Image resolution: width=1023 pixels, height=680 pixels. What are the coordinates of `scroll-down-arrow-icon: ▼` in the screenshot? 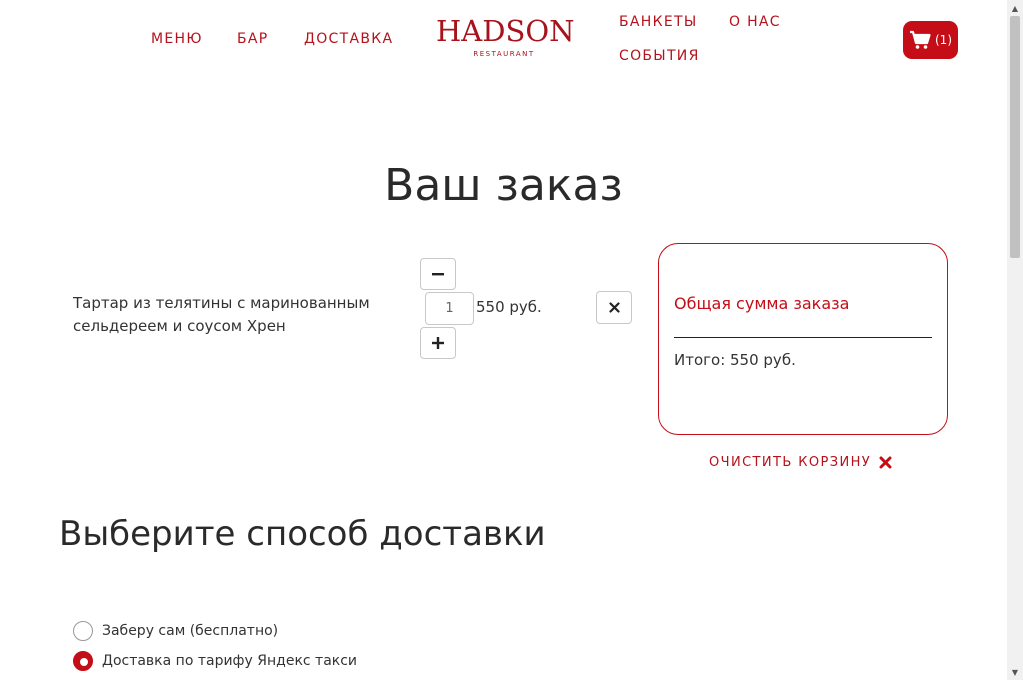 It's located at (1015, 672).